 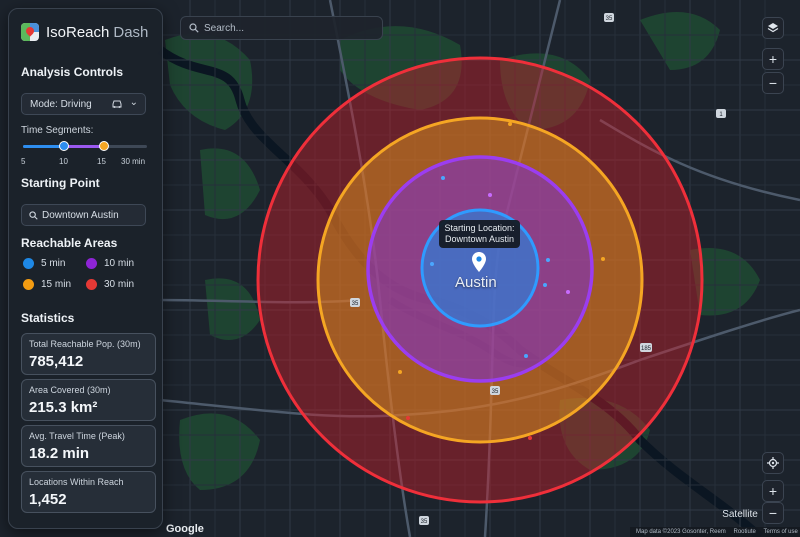 What do you see at coordinates (133, 161) in the screenshot?
I see `tick-label: 30 min` at bounding box center [133, 161].